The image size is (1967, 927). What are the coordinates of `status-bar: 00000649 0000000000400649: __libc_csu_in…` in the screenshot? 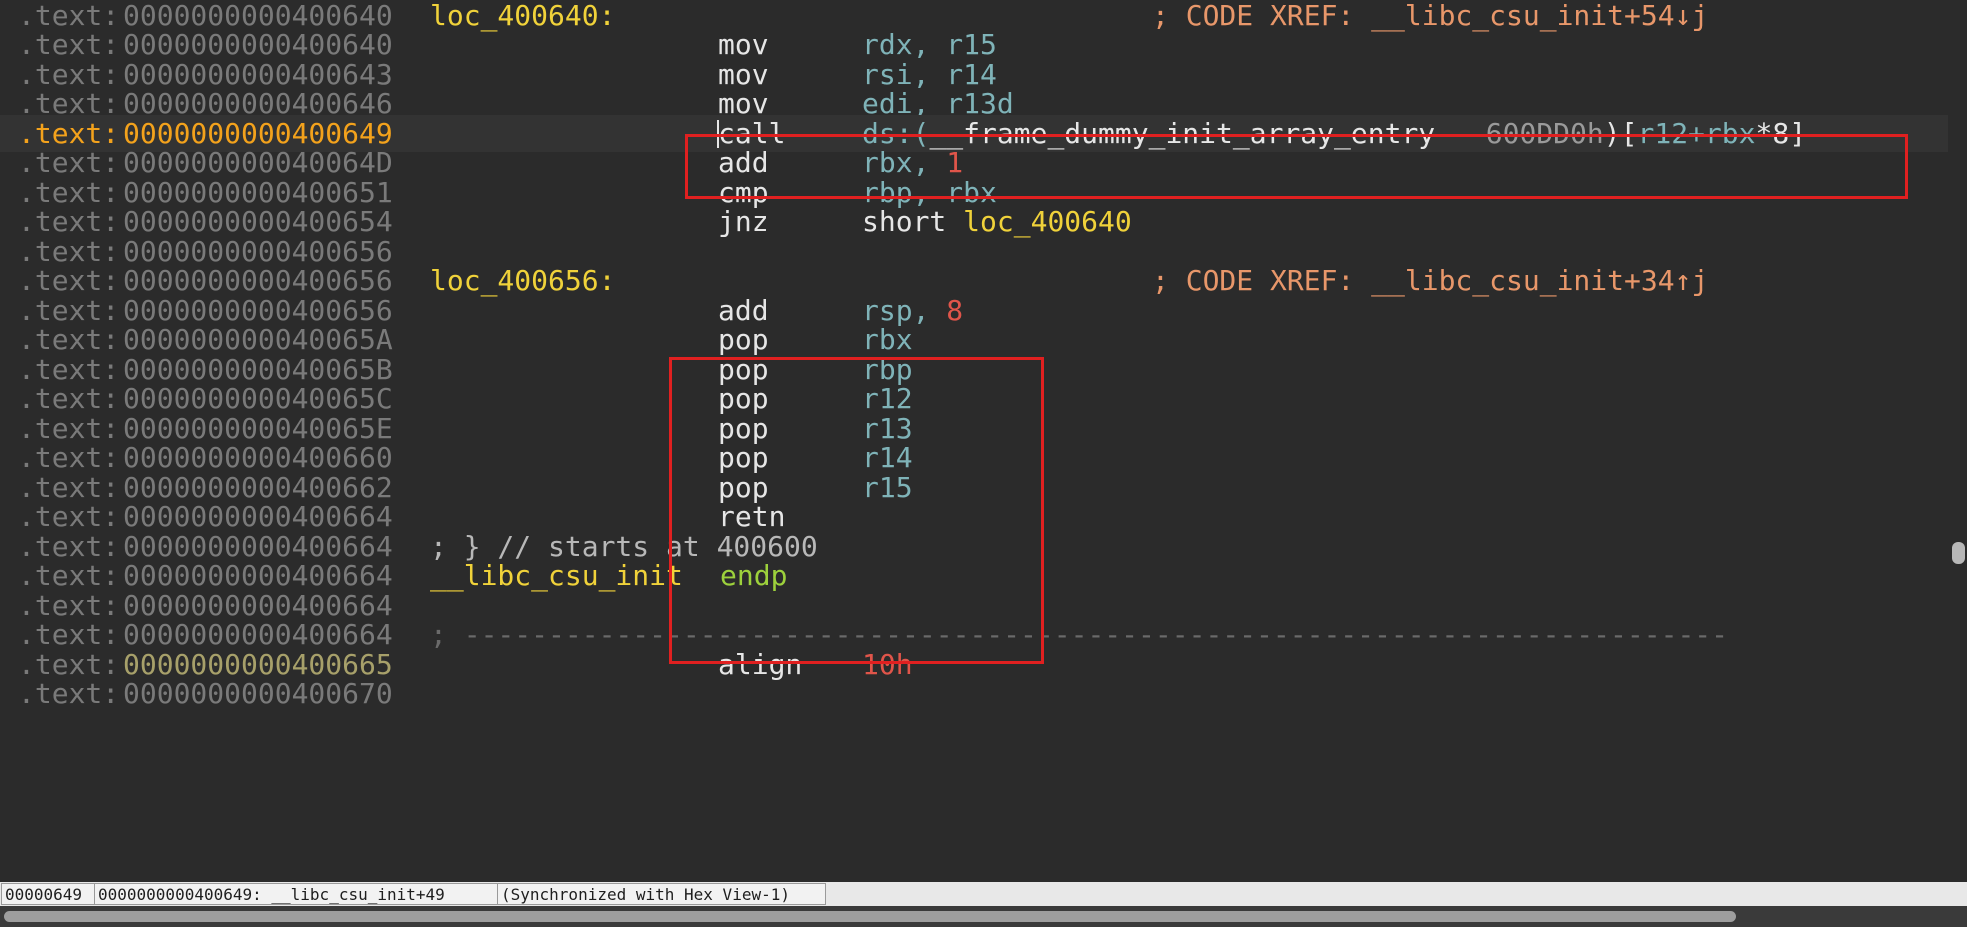 It's located at (983, 894).